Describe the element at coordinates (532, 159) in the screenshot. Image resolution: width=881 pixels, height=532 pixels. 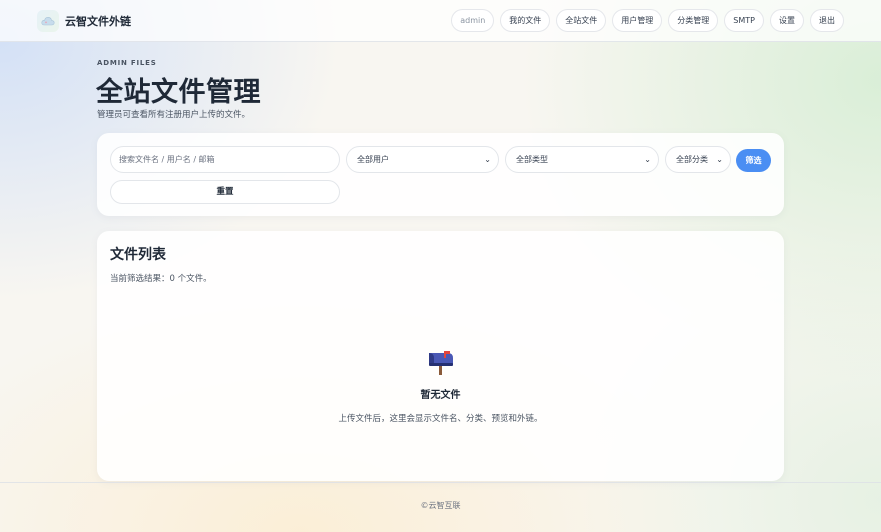
I see `type-select-value: 全部类型` at that location.